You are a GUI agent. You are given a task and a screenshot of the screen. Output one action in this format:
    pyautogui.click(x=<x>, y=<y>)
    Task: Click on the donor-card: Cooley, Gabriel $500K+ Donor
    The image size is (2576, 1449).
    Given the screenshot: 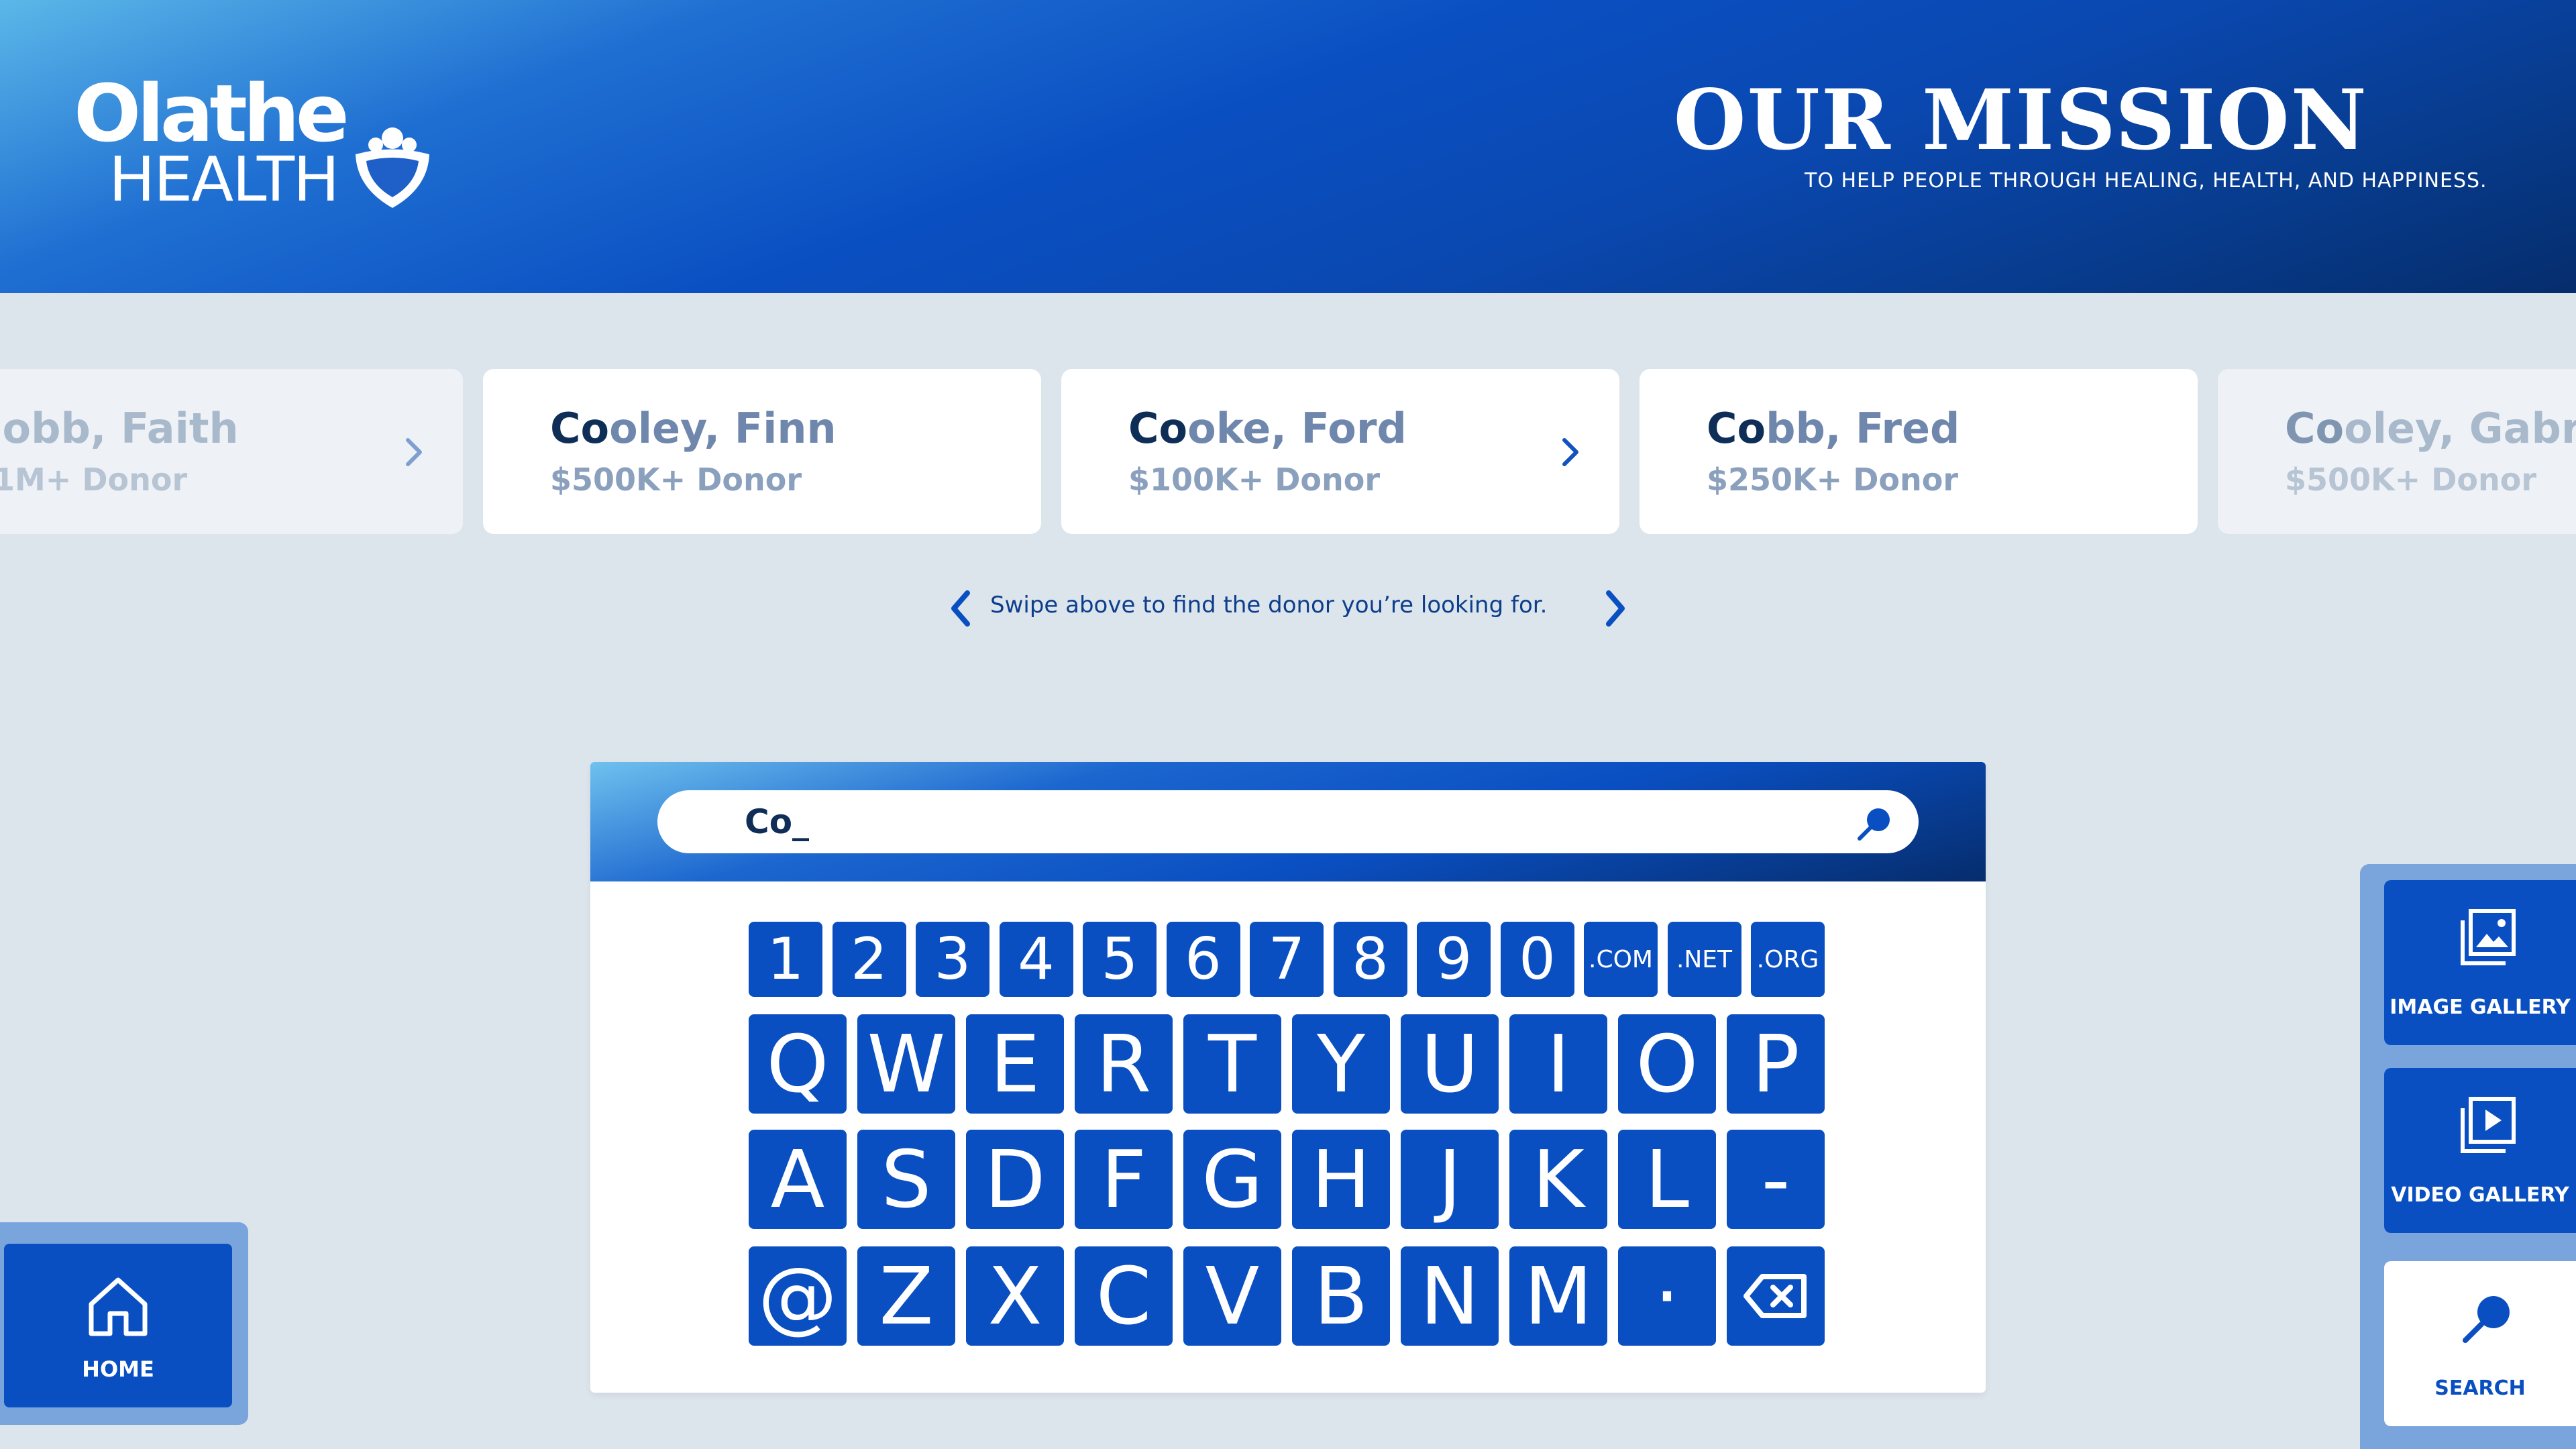 What is the action you would take?
    pyautogui.click(x=2397, y=451)
    